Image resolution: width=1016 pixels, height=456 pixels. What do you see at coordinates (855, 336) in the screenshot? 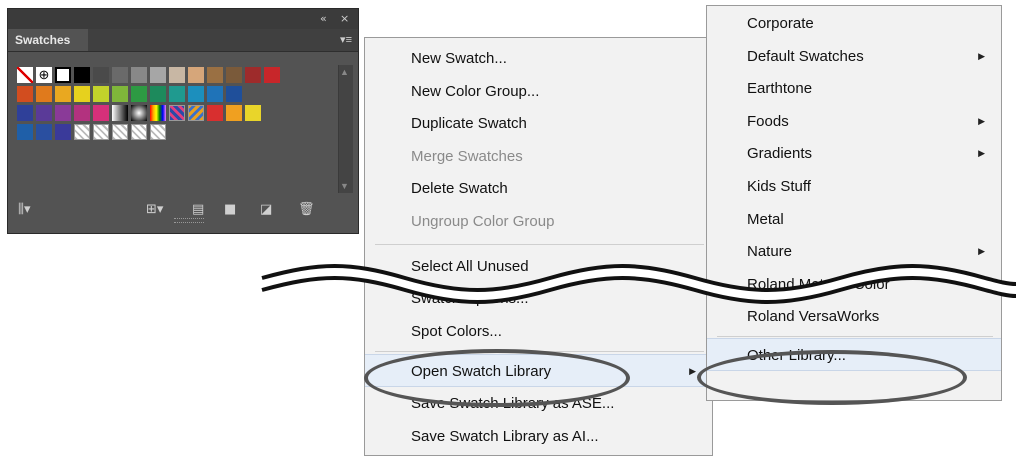
I see `menu-separator` at bounding box center [855, 336].